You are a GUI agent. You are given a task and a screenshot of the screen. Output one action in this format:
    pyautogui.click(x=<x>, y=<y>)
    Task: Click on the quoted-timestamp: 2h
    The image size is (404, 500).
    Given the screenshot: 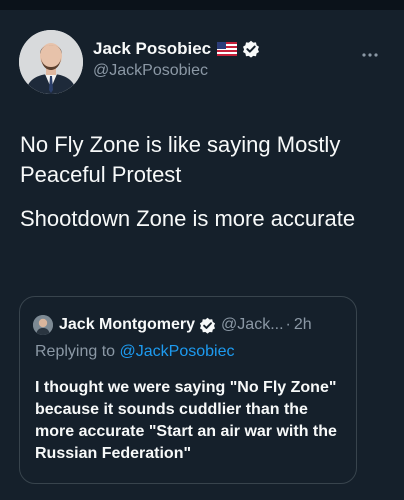 What is the action you would take?
    pyautogui.click(x=303, y=325)
    